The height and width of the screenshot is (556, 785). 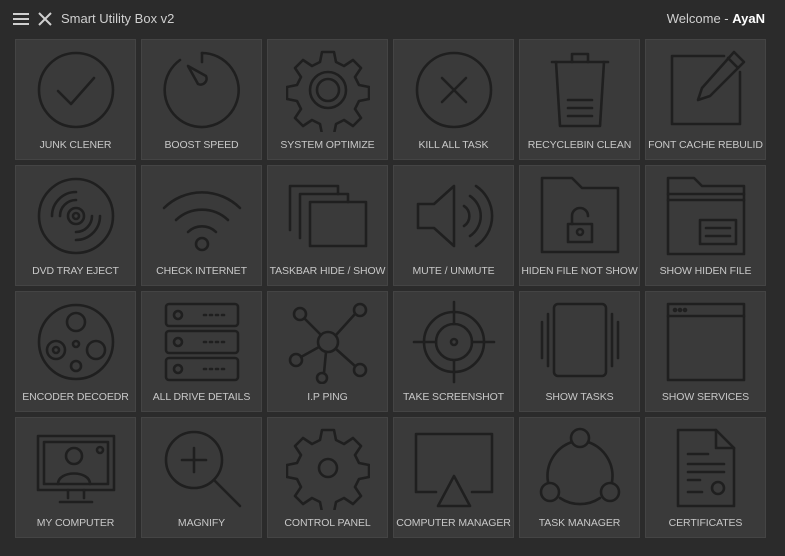 I want to click on tile-take-screenshot: TAKE SCREENSHOT, so click(x=453, y=351).